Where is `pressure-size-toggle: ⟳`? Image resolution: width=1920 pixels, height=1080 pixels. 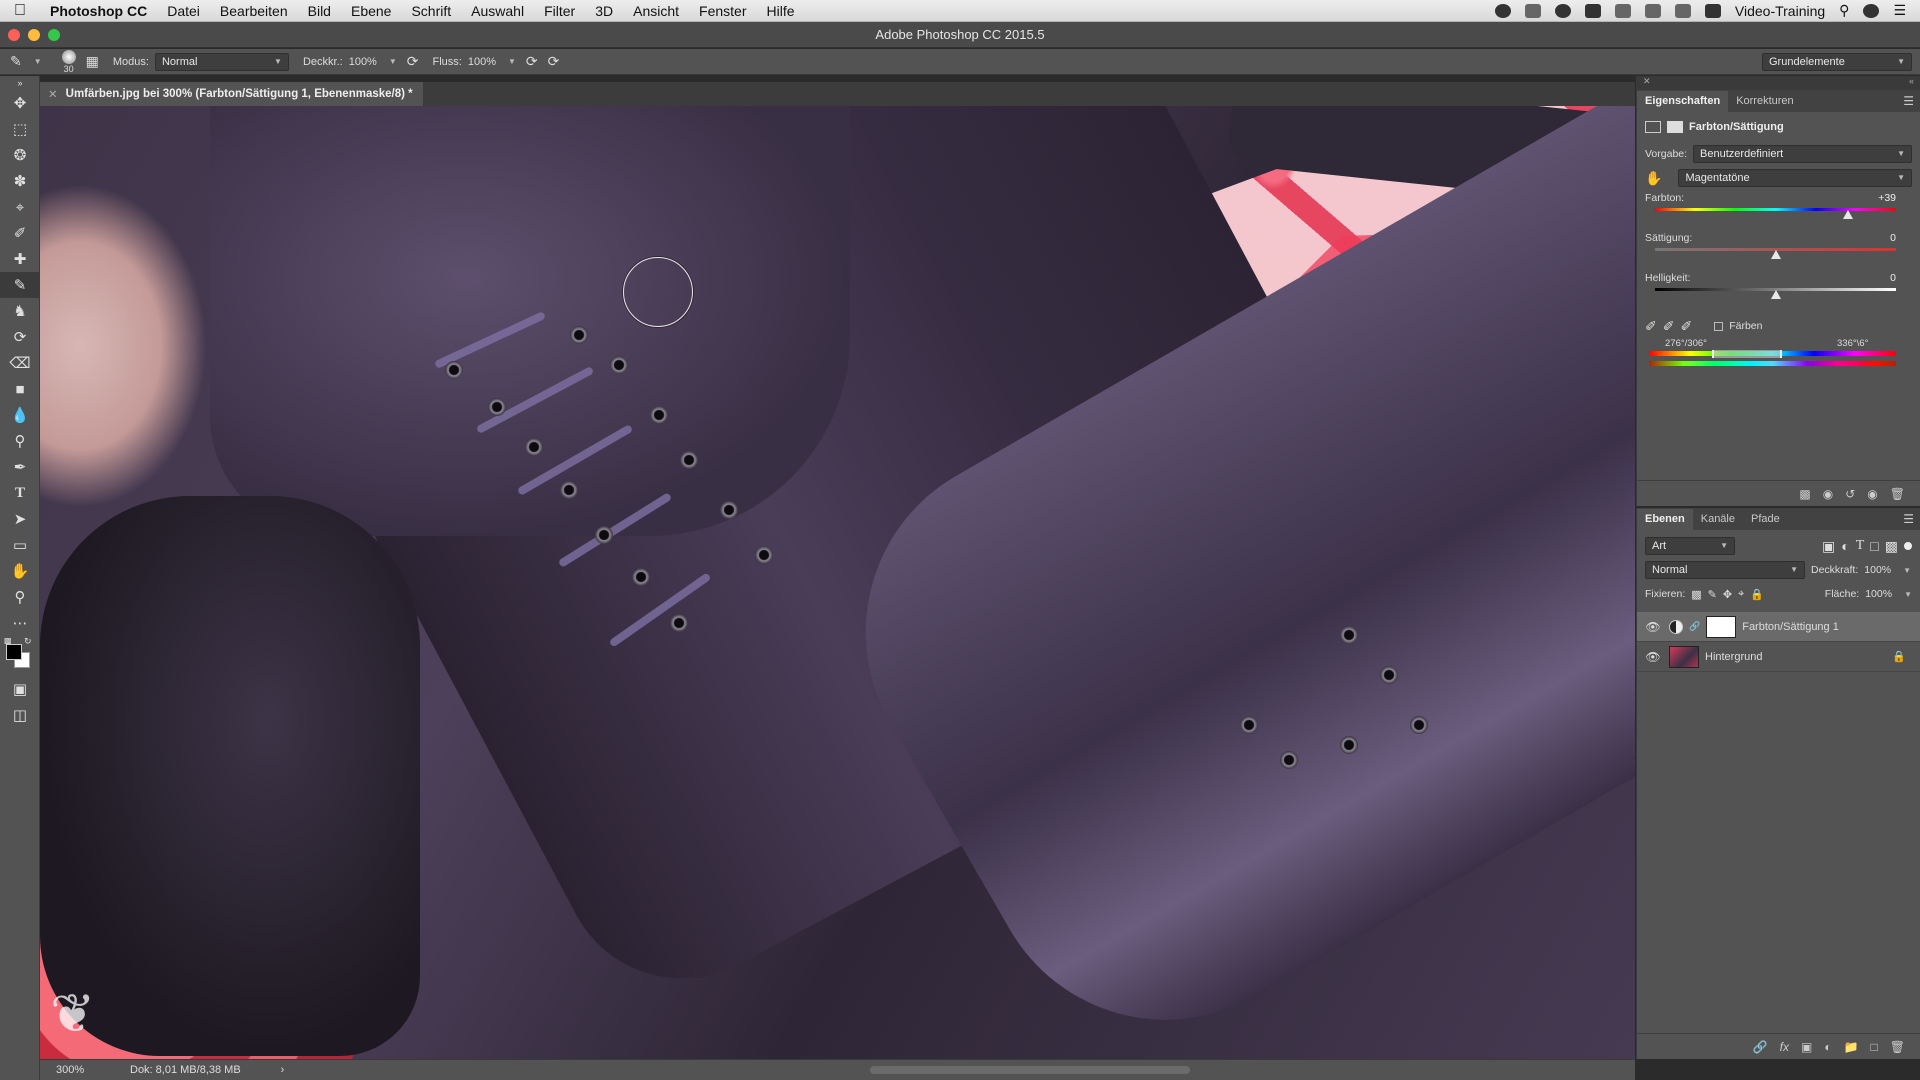
pressure-size-toggle: ⟳ is located at coordinates (554, 61).